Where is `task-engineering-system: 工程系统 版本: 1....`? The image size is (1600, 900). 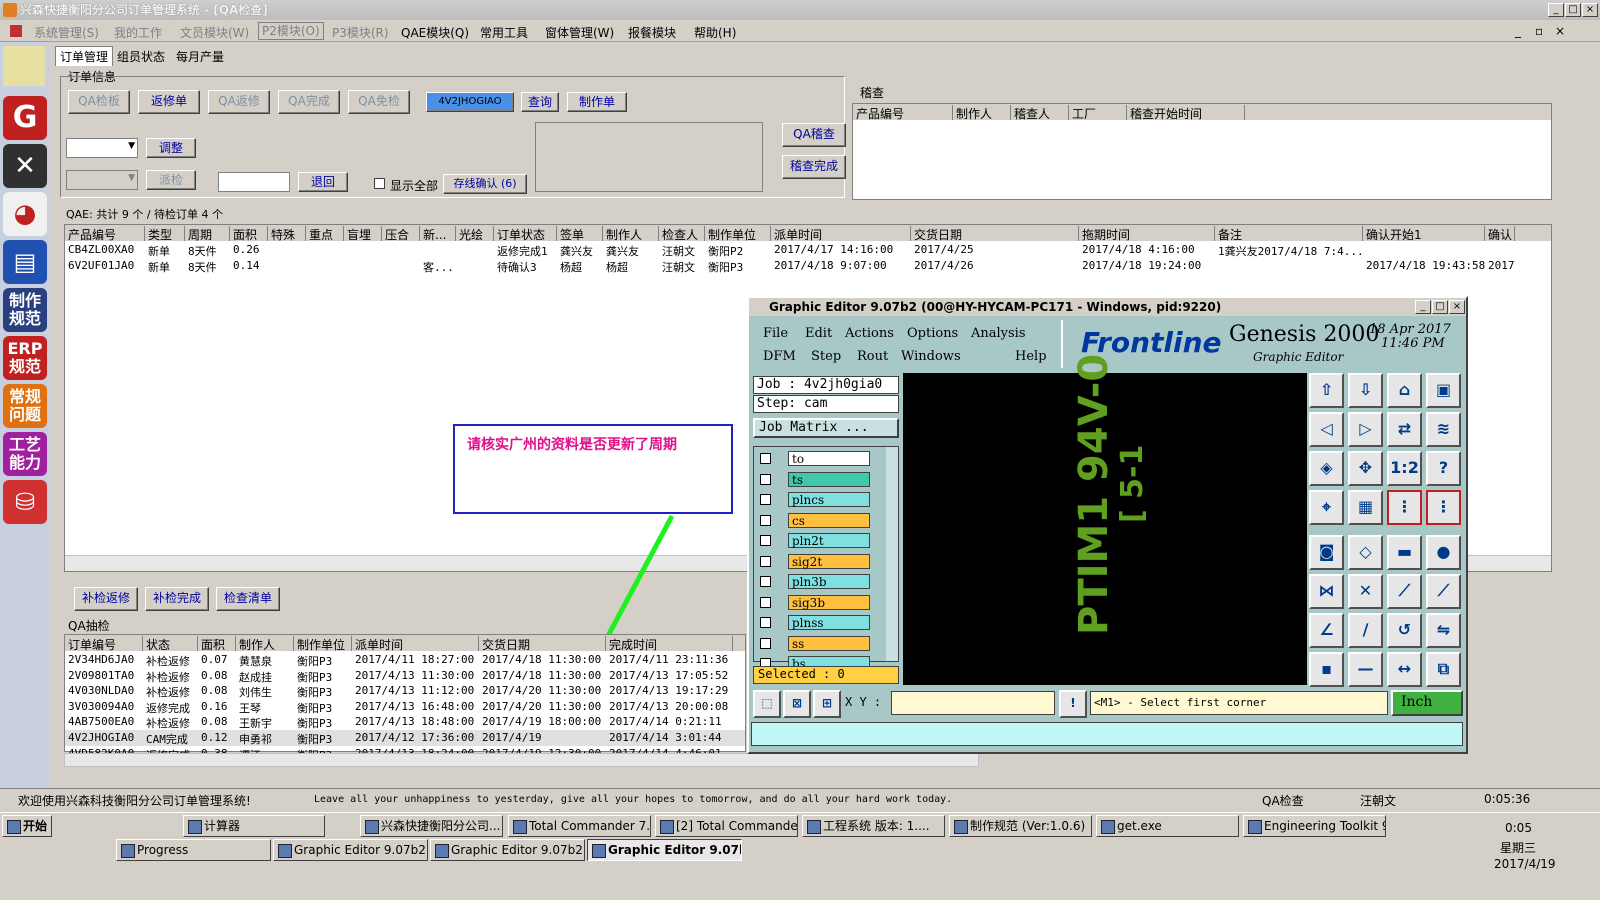 task-engineering-system: 工程系统 版本: 1.... is located at coordinates (873, 826).